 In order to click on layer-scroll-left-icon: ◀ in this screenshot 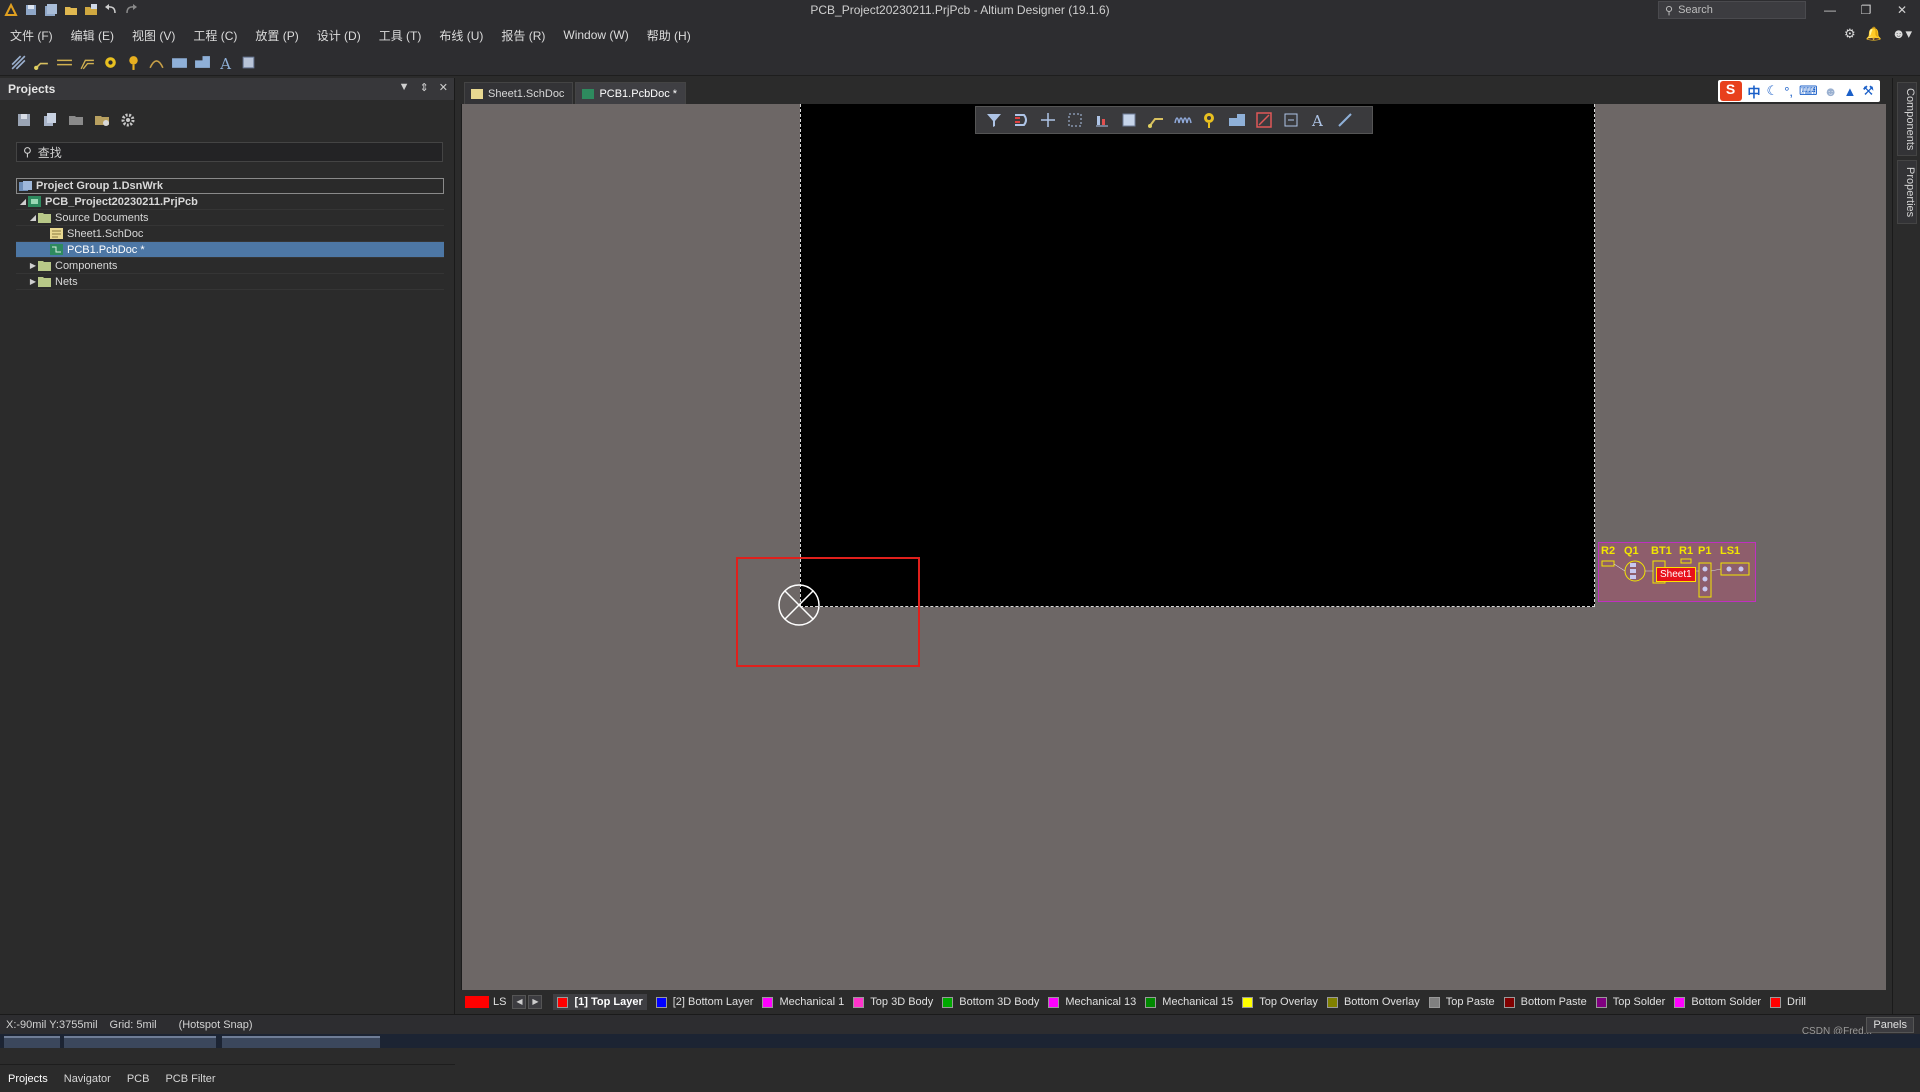, I will do `click(519, 1002)`.